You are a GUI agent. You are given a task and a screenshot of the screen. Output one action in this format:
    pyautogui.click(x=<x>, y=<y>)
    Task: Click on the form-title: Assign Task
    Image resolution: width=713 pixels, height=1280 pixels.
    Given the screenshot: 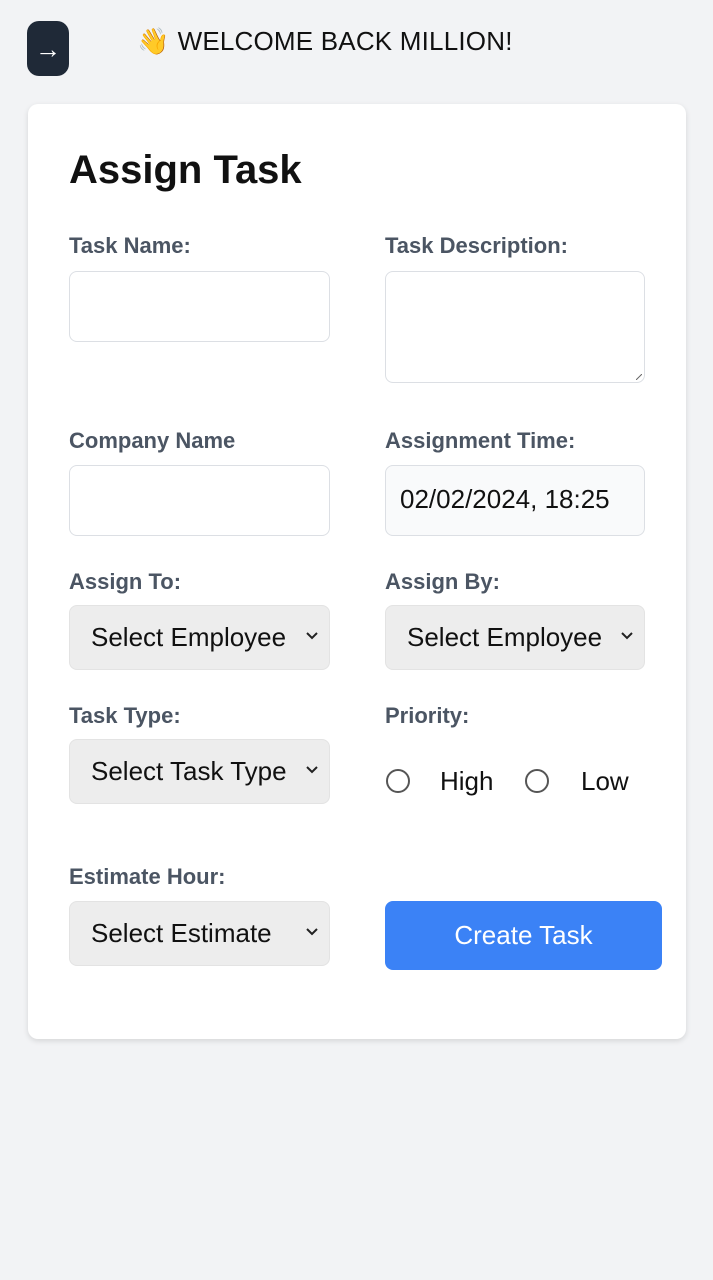 What is the action you would take?
    pyautogui.click(x=185, y=170)
    